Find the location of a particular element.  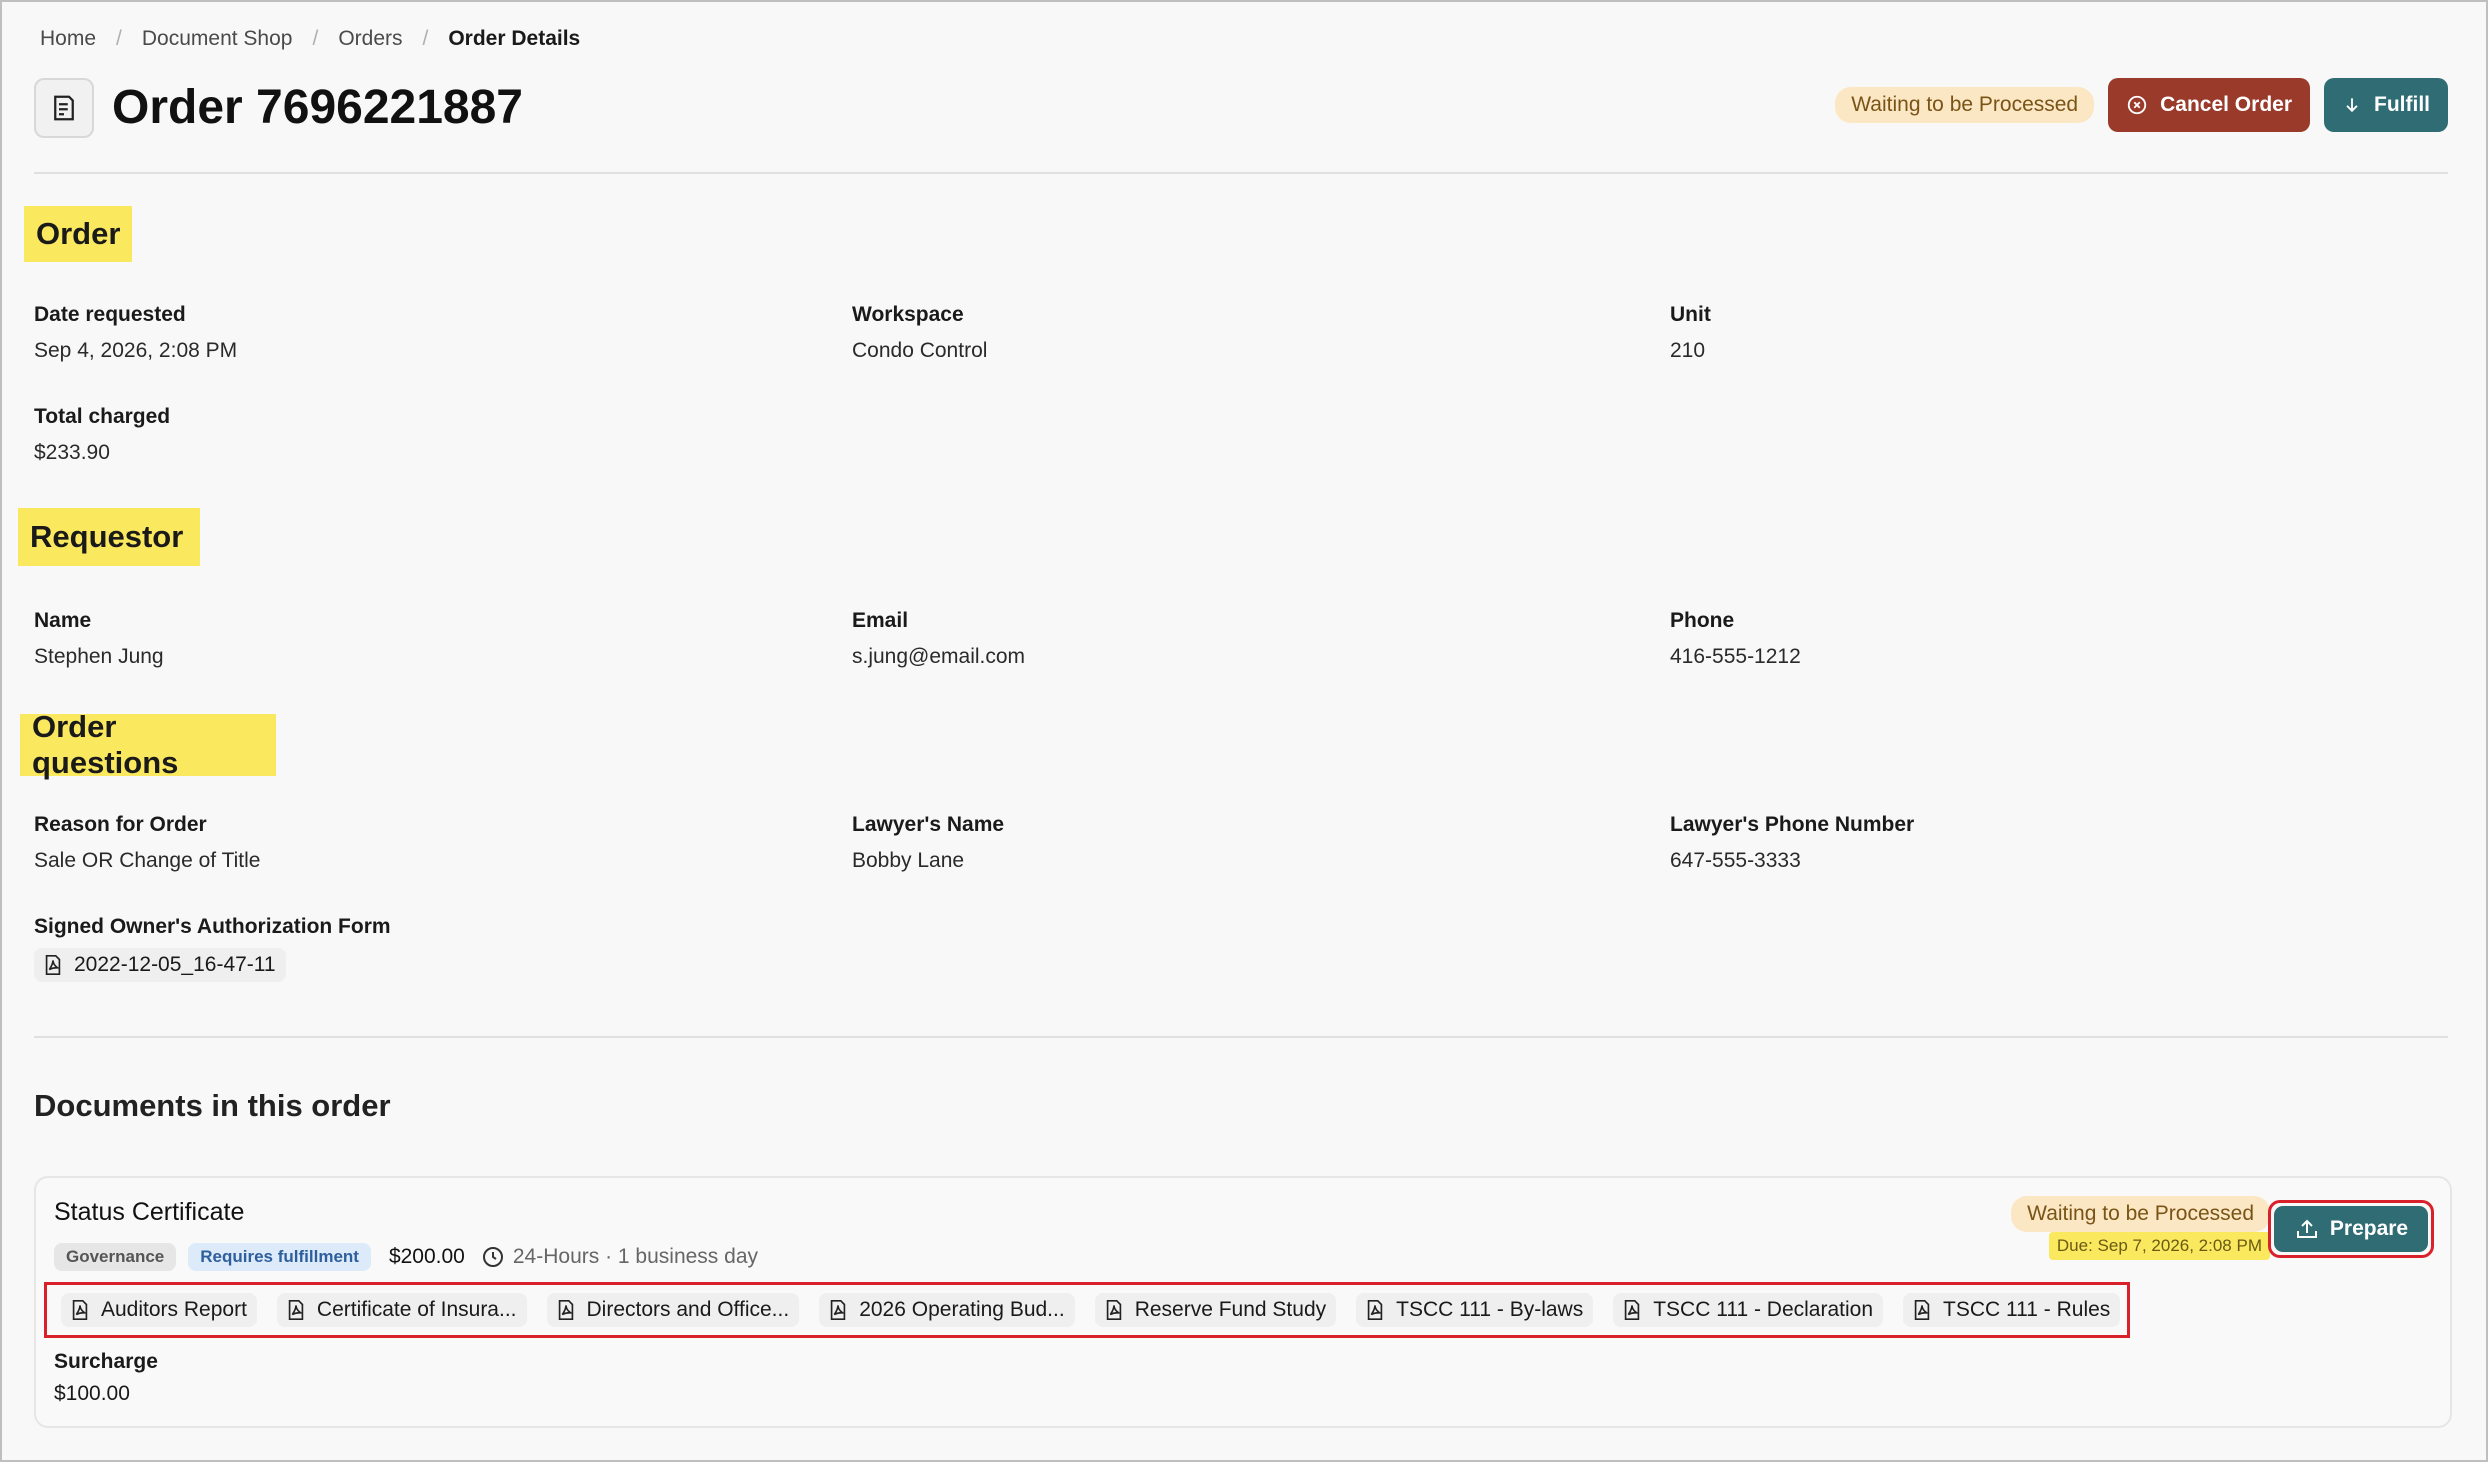

file-chip: TSCC 111 - By-laws is located at coordinates (1475, 1310).